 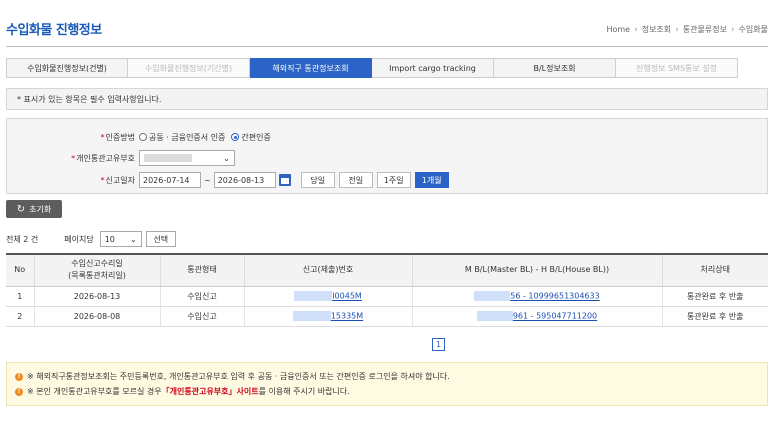 What do you see at coordinates (677, 68) in the screenshot?
I see `tab-sms-notification: 진행정보 SMS통보 설정` at bounding box center [677, 68].